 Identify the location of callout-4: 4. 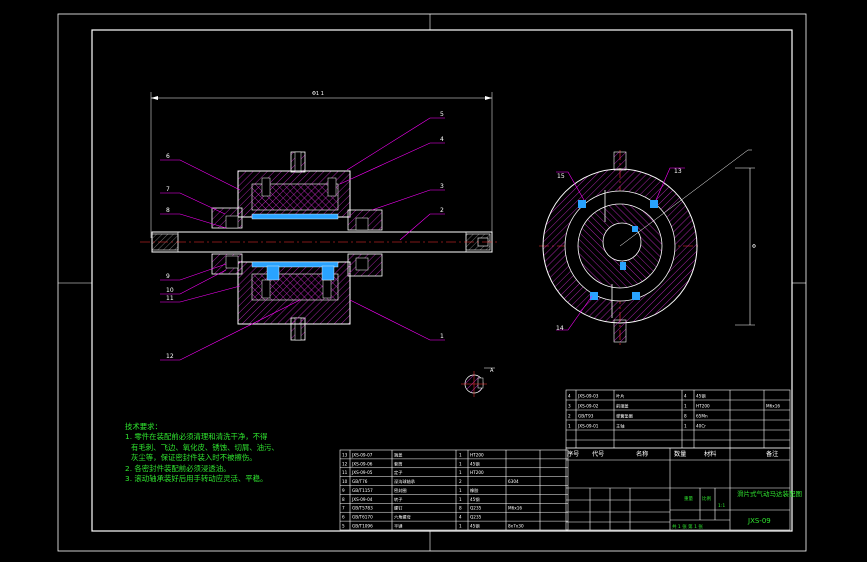
(442, 139).